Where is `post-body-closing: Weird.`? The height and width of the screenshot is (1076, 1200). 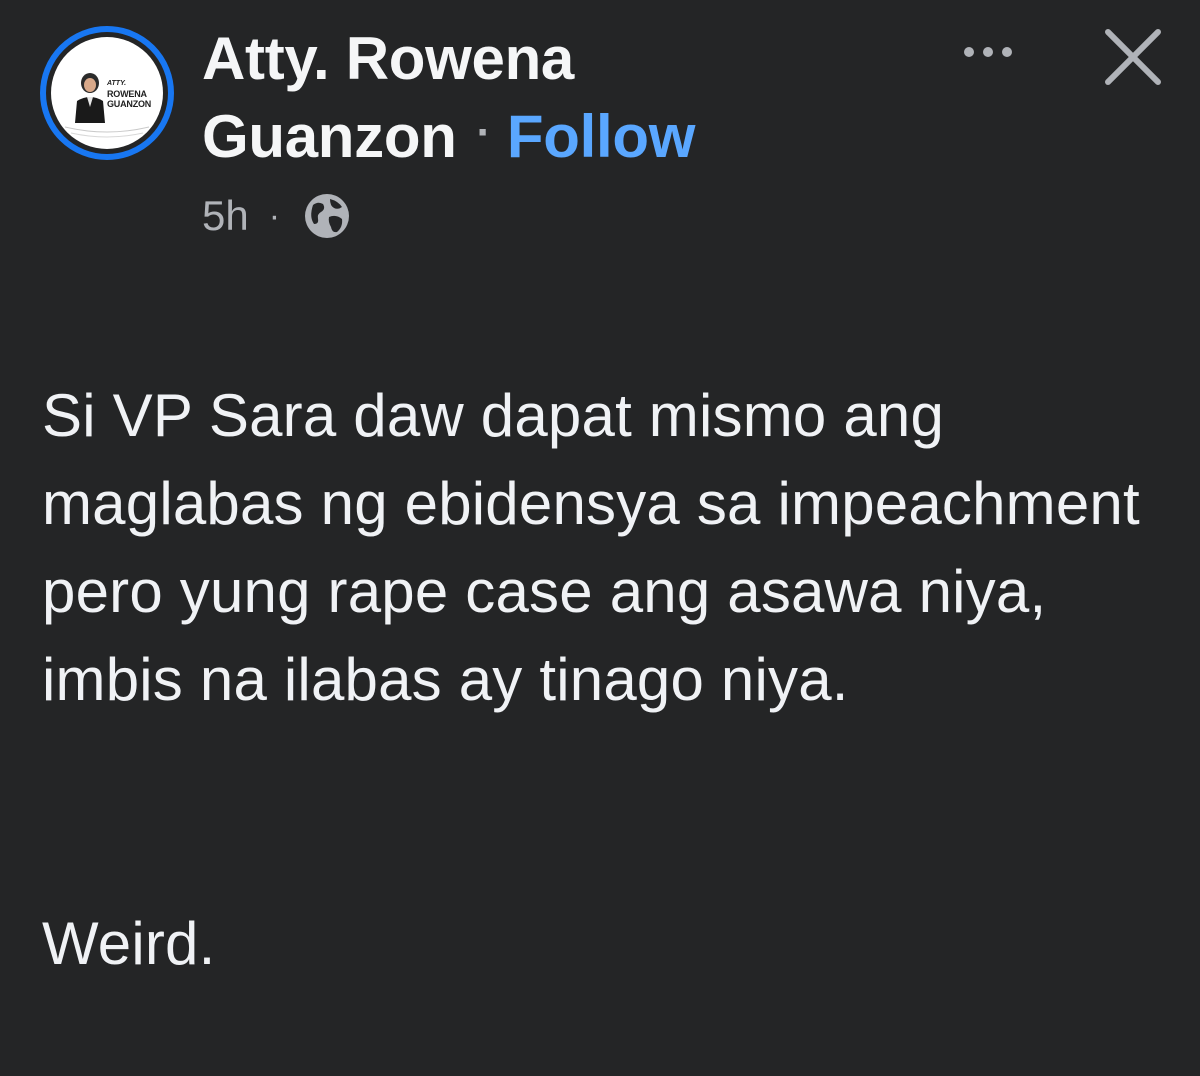 post-body-closing: Weird. is located at coordinates (129, 943).